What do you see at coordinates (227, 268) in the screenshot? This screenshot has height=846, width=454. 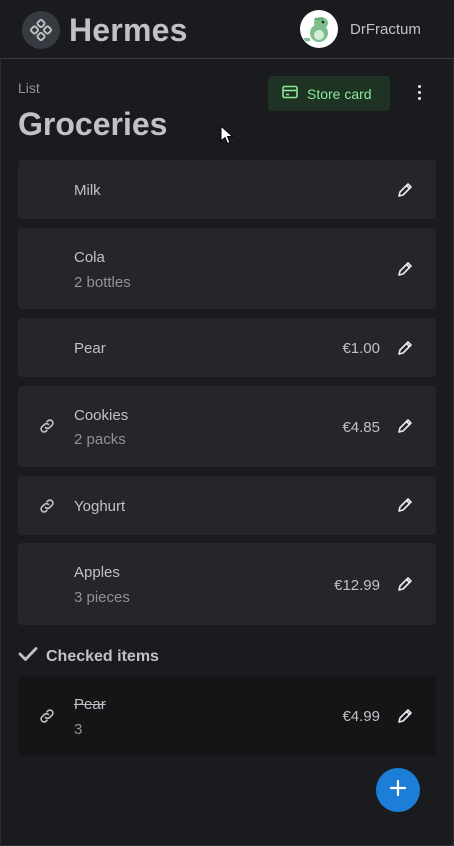 I see `list-item: Cola 2 bottles` at bounding box center [227, 268].